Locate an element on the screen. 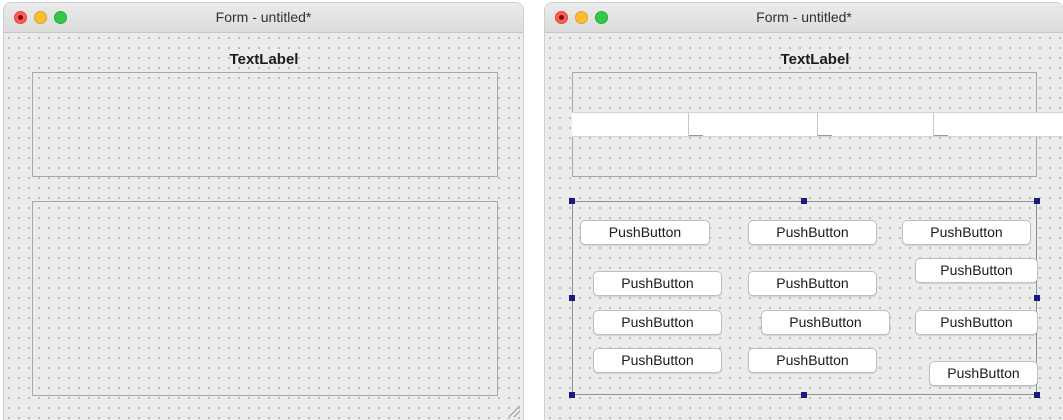 The width and height of the screenshot is (1063, 420). resize-handle-top is located at coordinates (804, 201).